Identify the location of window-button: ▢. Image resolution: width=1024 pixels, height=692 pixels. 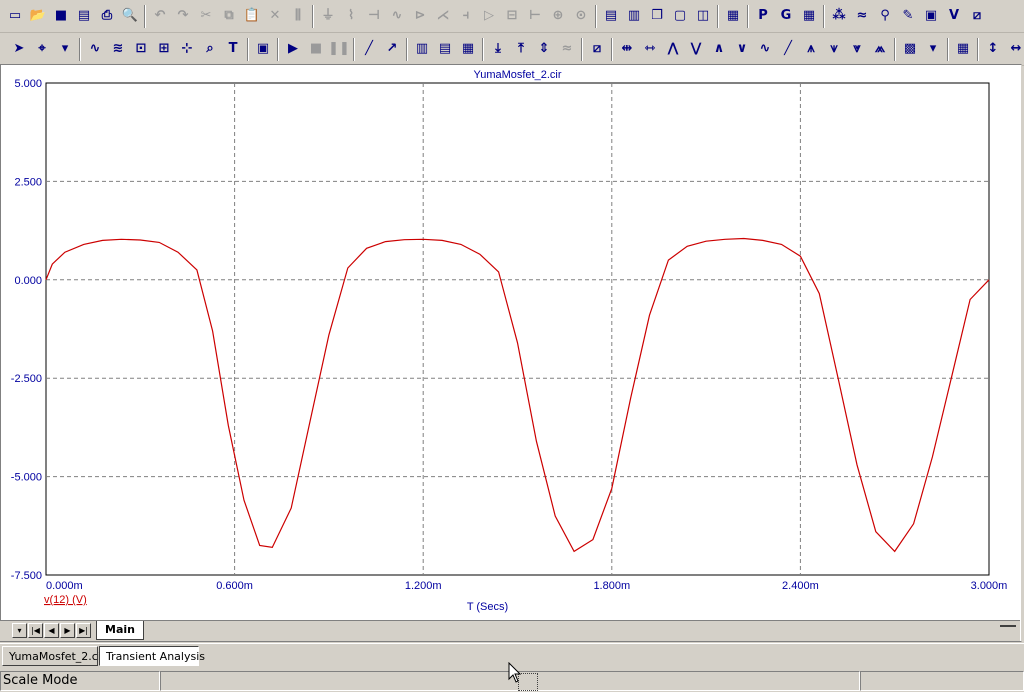
(680, 16).